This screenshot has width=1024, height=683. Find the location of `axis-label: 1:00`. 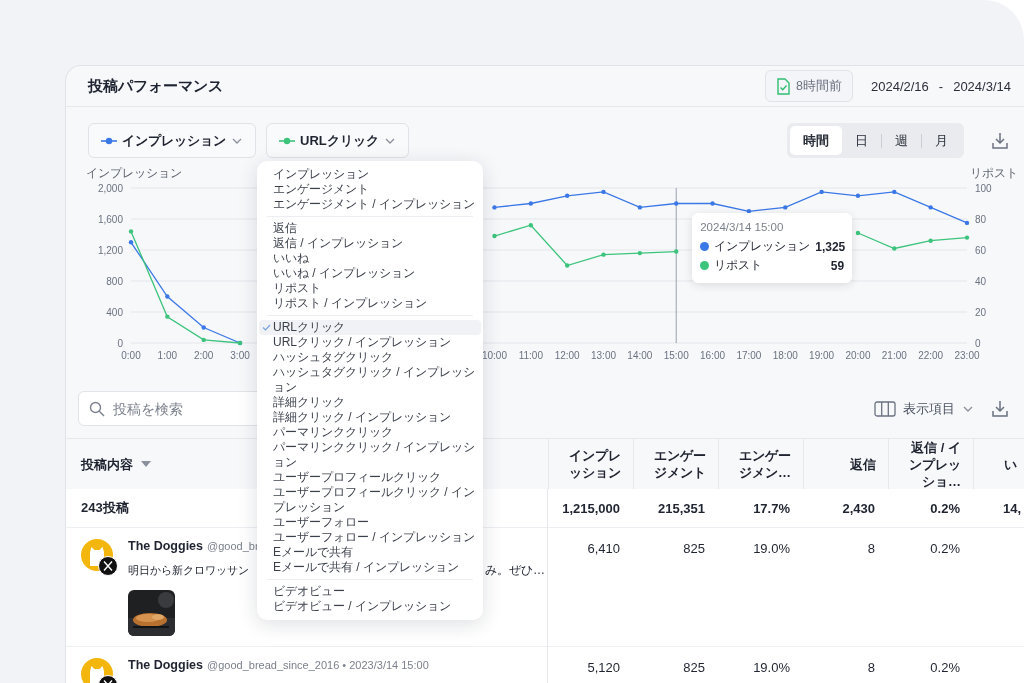

axis-label: 1:00 is located at coordinates (167, 355).